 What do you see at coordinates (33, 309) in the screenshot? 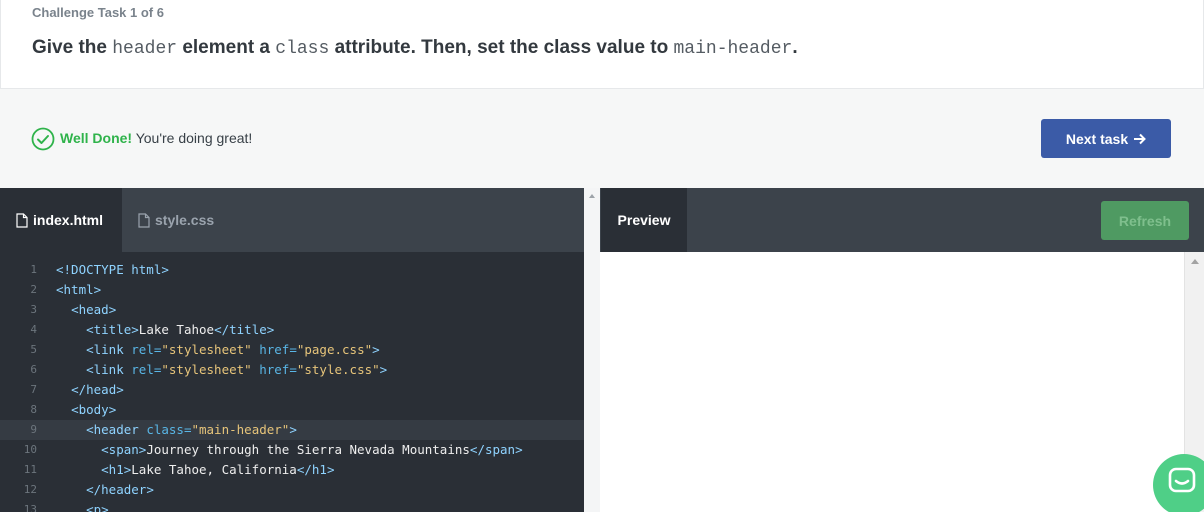
I see `line-number: 3` at bounding box center [33, 309].